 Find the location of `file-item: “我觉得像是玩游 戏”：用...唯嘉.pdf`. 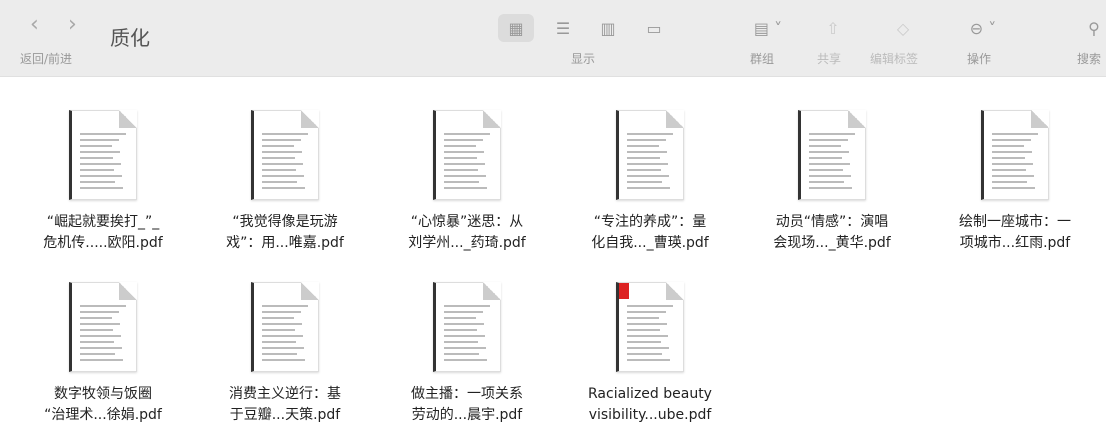

file-item: “我觉得像是玩游 戏”：用...唯嘉.pdf is located at coordinates (285, 182).